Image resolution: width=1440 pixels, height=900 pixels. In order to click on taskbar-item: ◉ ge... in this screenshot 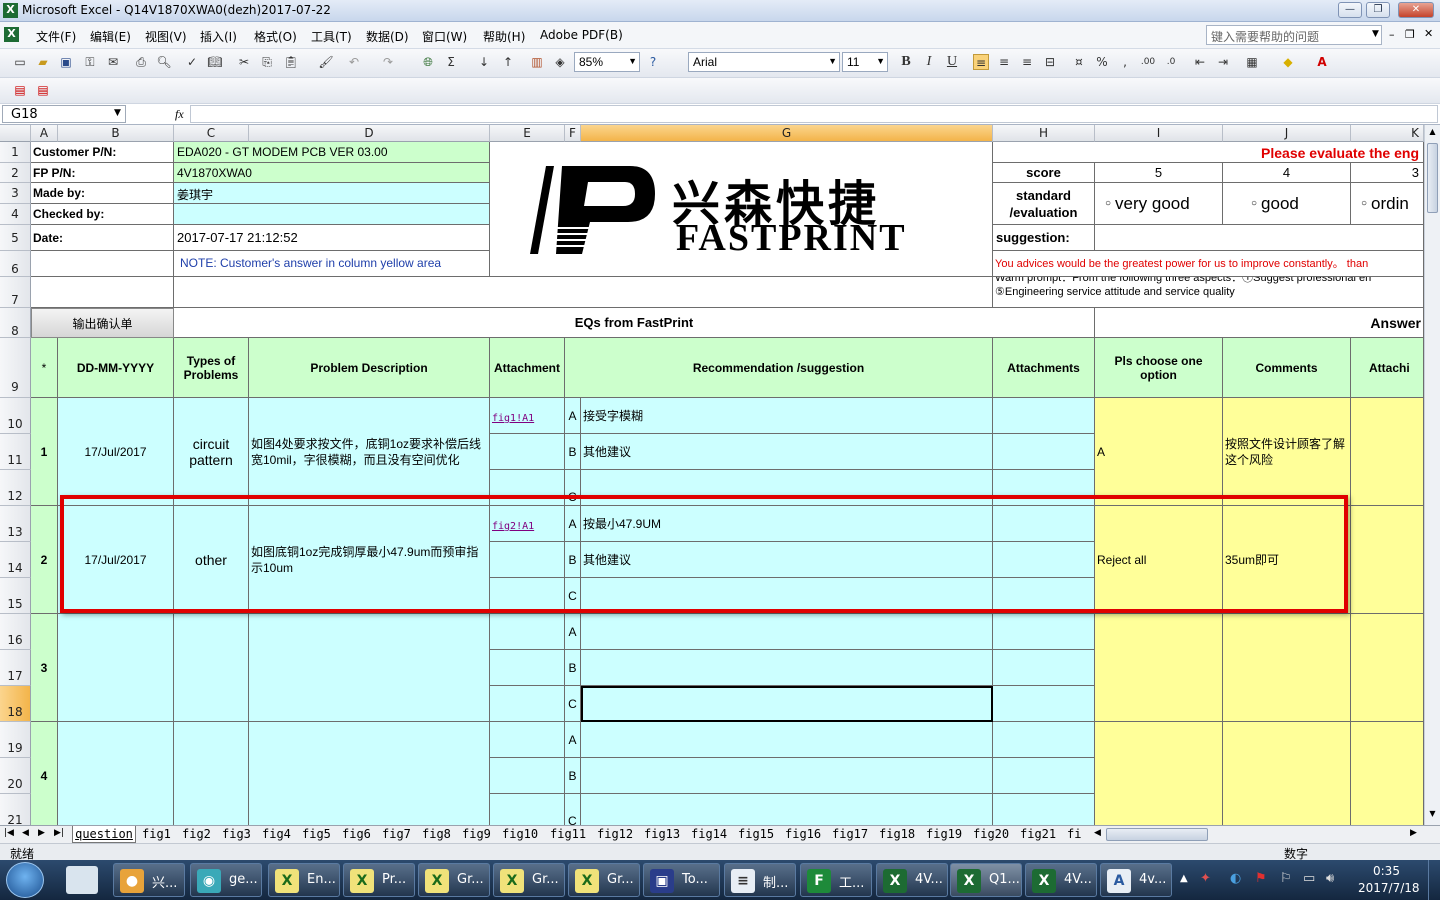, I will do `click(226, 880)`.